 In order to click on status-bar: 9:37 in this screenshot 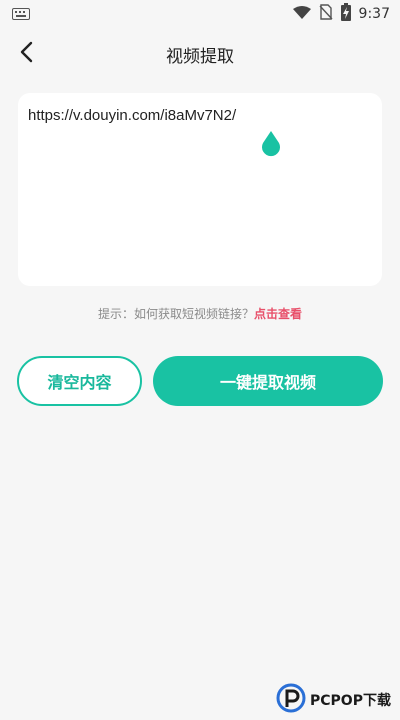, I will do `click(200, 14)`.